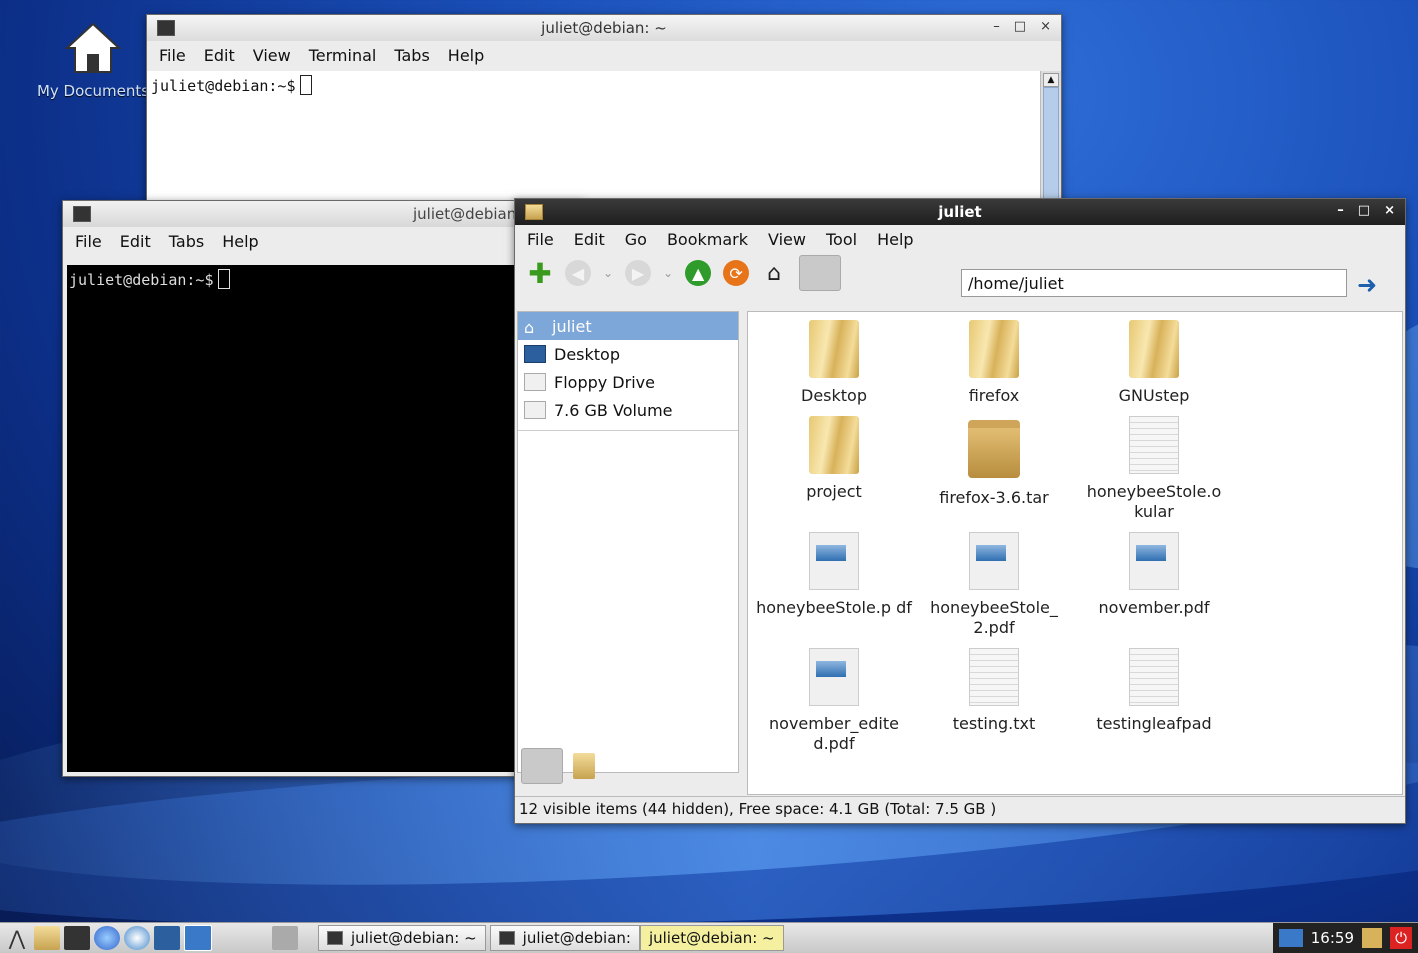 The width and height of the screenshot is (1418, 953). I want to click on terminal-output: juliet@debian:~$, so click(594, 138).